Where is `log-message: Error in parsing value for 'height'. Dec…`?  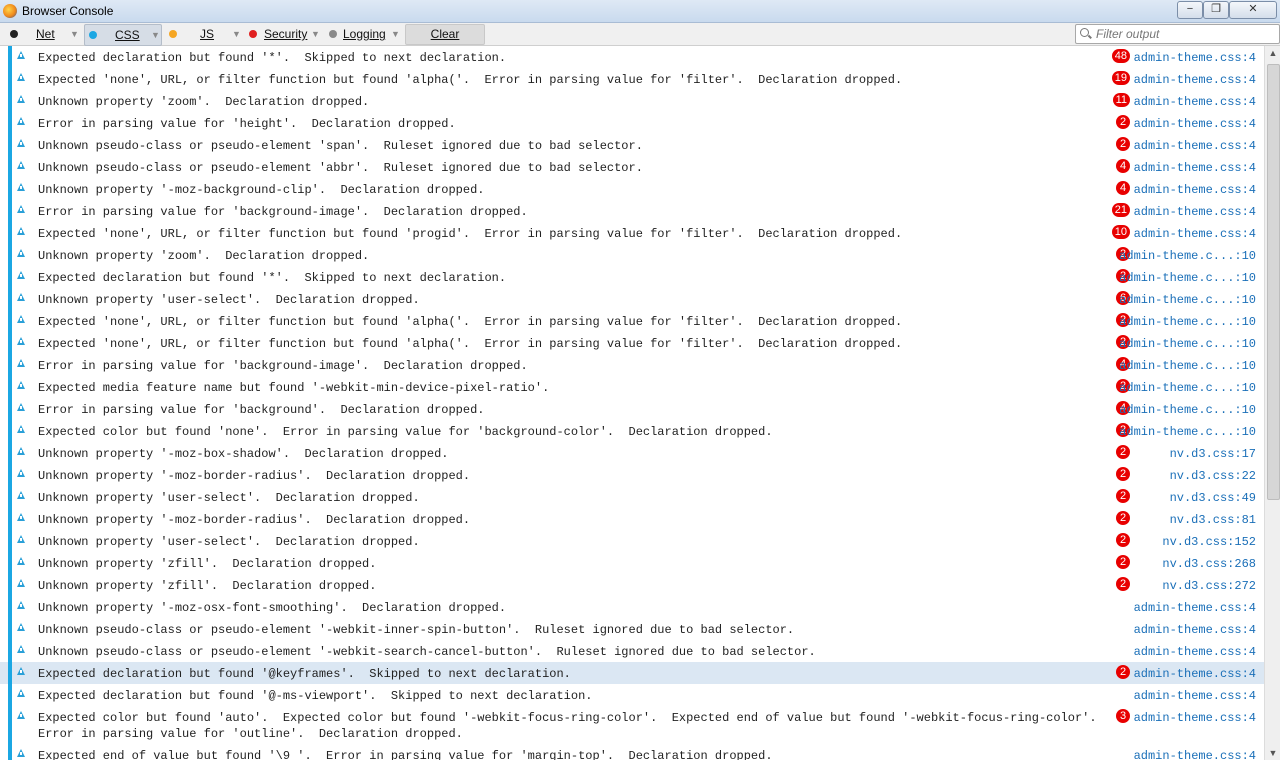
log-message: Error in parsing value for 'height'. Dec… is located at coordinates (247, 124).